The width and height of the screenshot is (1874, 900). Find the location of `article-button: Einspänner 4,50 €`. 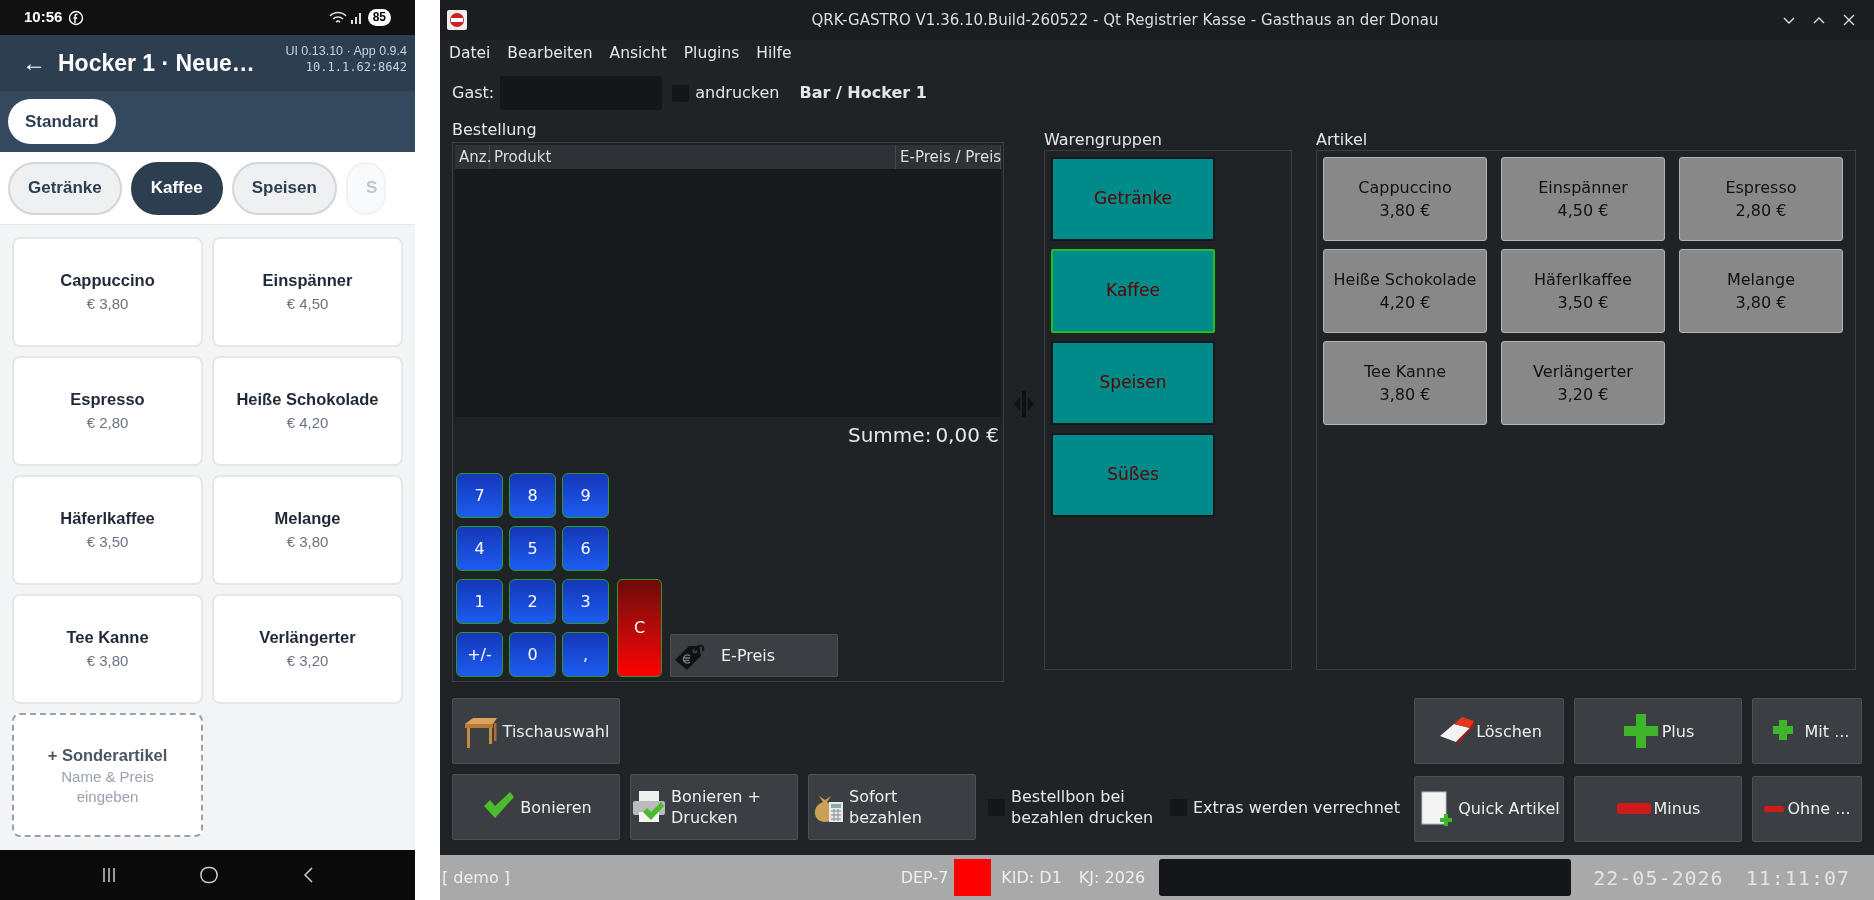

article-button: Einspänner 4,50 € is located at coordinates (1583, 199).